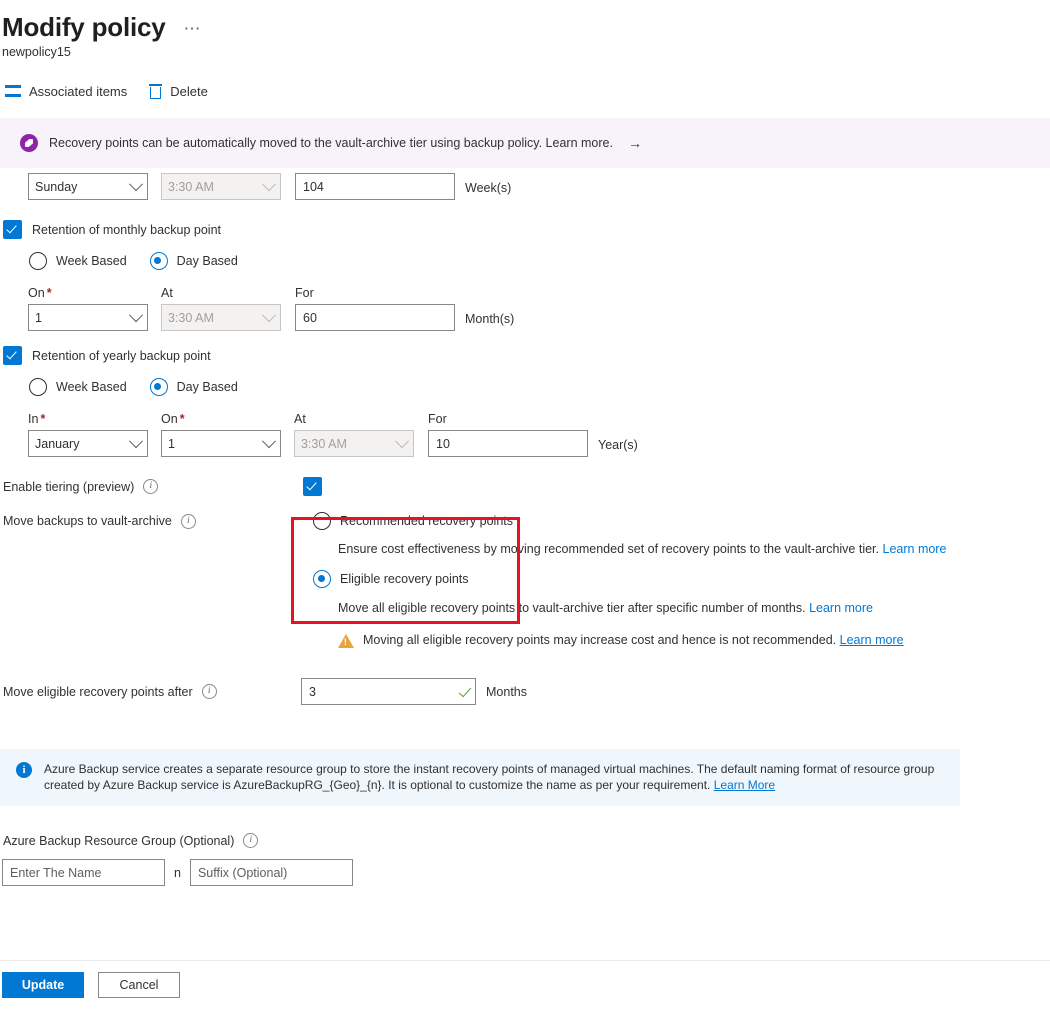 This screenshot has height=1009, width=1050. I want to click on monthly-on-field: On * 1, so click(88, 308).